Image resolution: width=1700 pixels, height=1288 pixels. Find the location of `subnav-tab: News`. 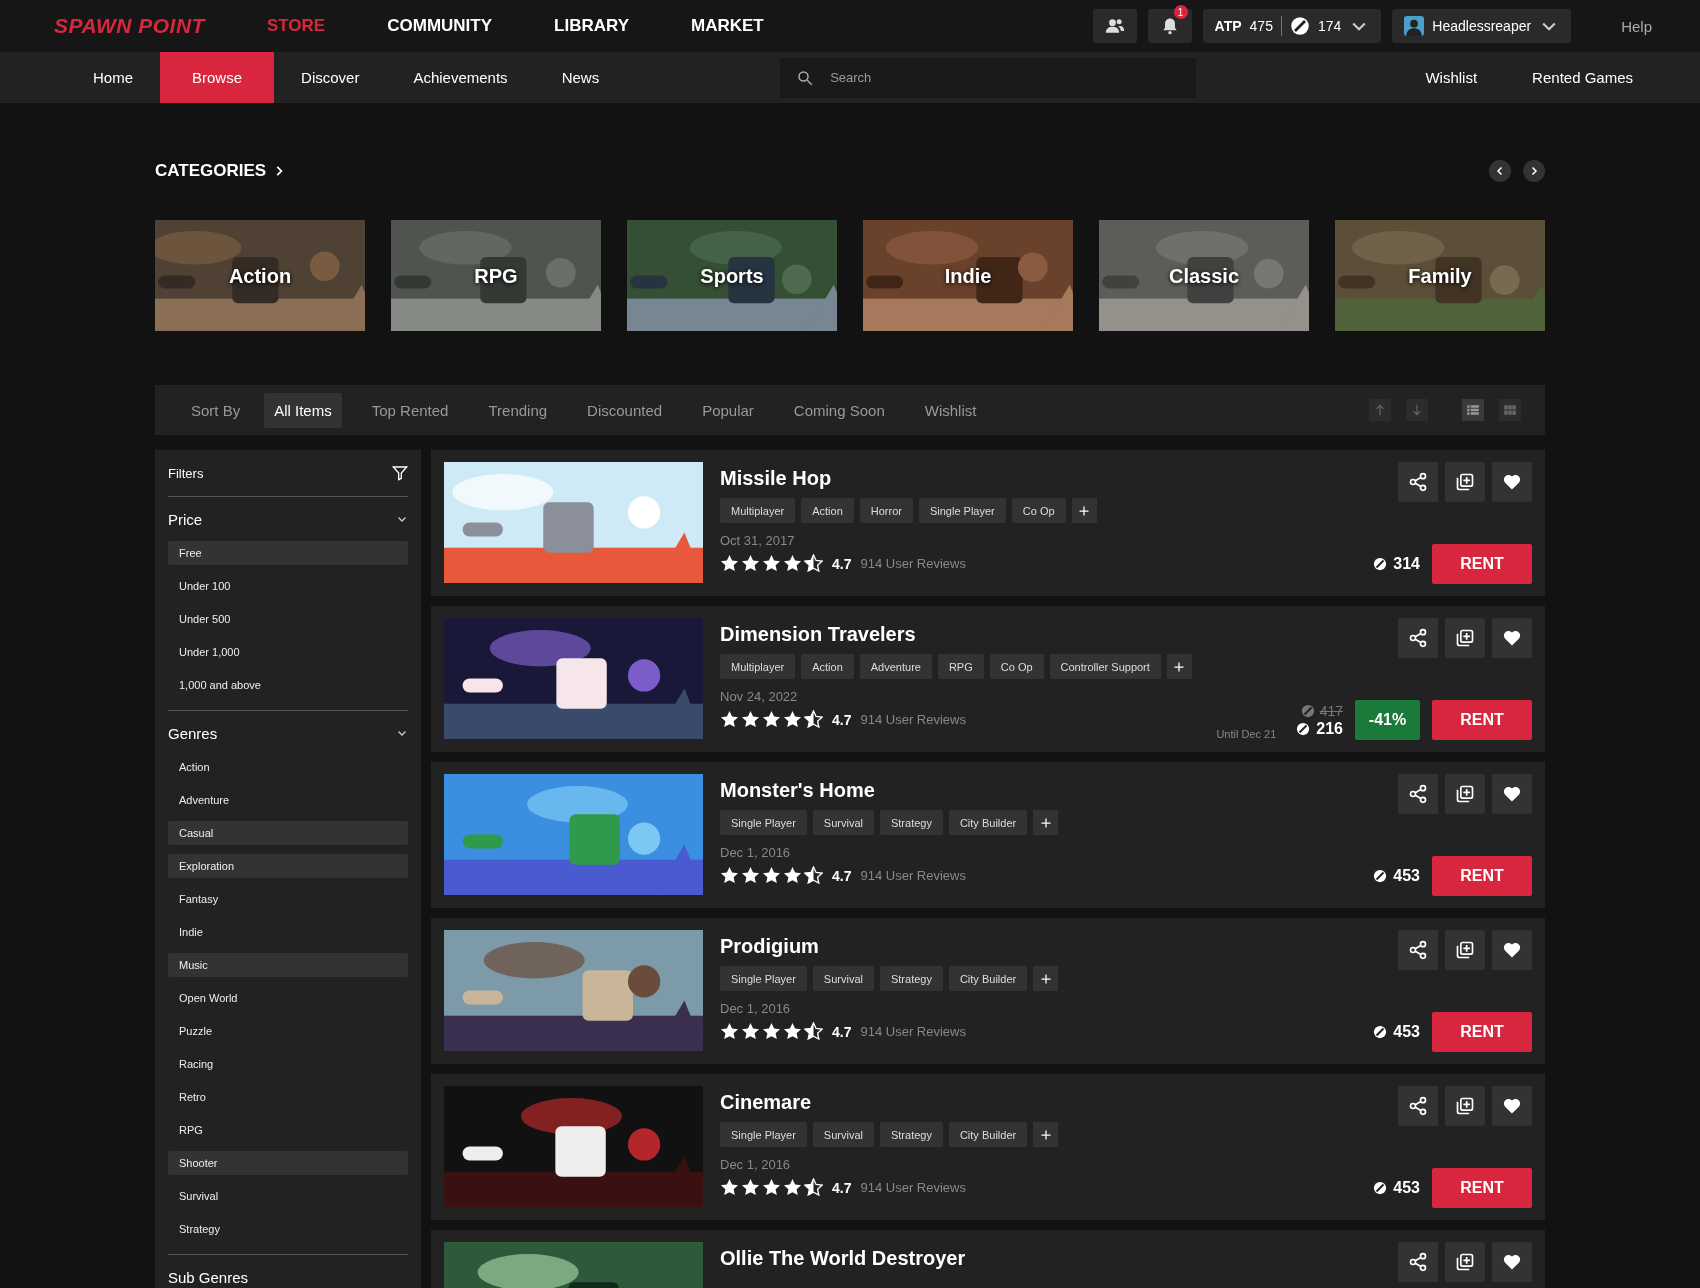

subnav-tab: News is located at coordinates (580, 77).